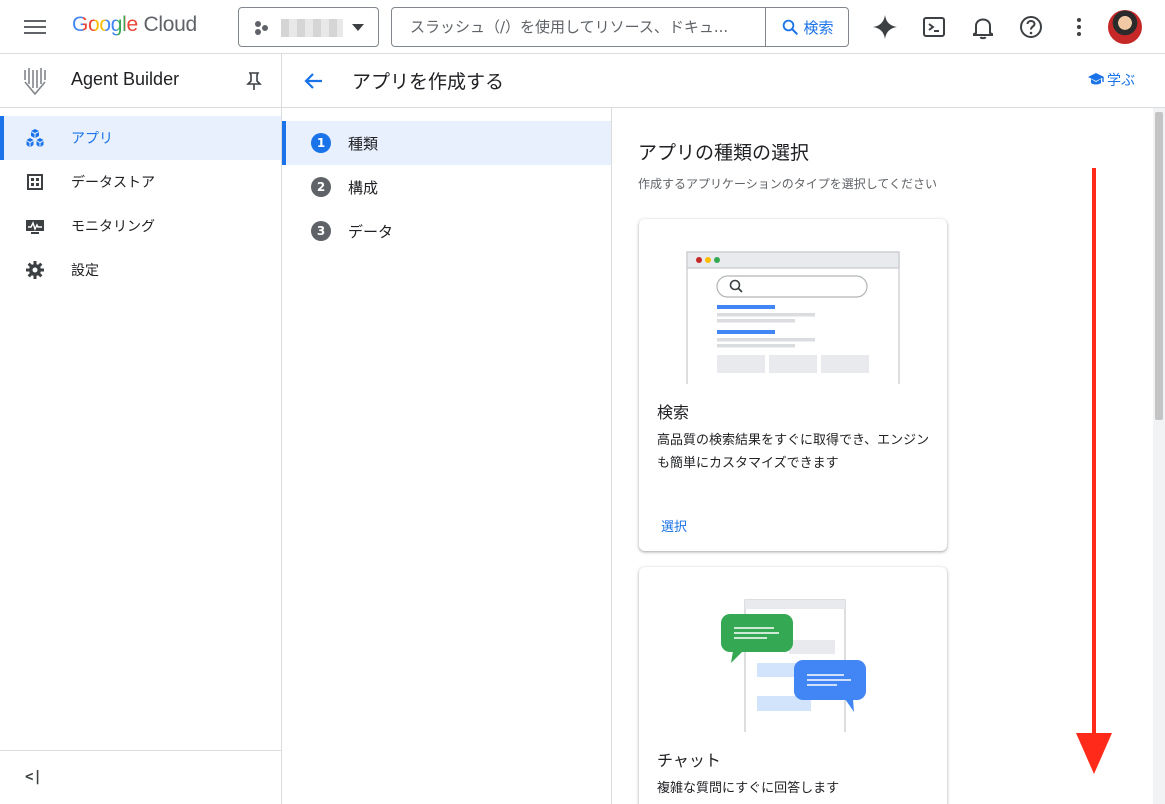 This screenshot has height=804, width=1165. I want to click on search-button-label: 検索, so click(818, 27).